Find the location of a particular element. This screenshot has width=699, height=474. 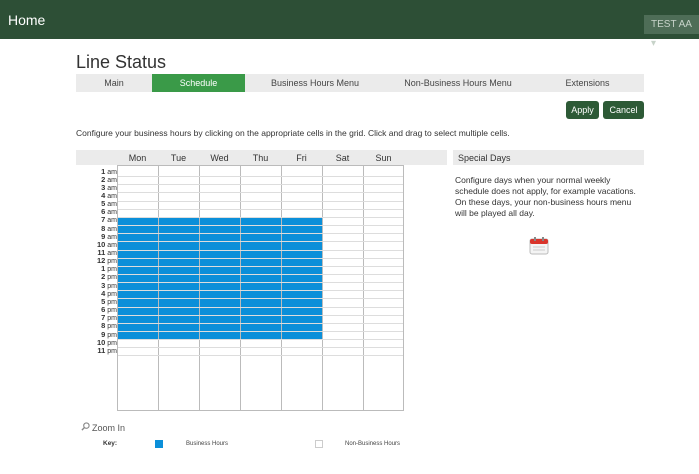

business-hours-swatch is located at coordinates (159, 444).